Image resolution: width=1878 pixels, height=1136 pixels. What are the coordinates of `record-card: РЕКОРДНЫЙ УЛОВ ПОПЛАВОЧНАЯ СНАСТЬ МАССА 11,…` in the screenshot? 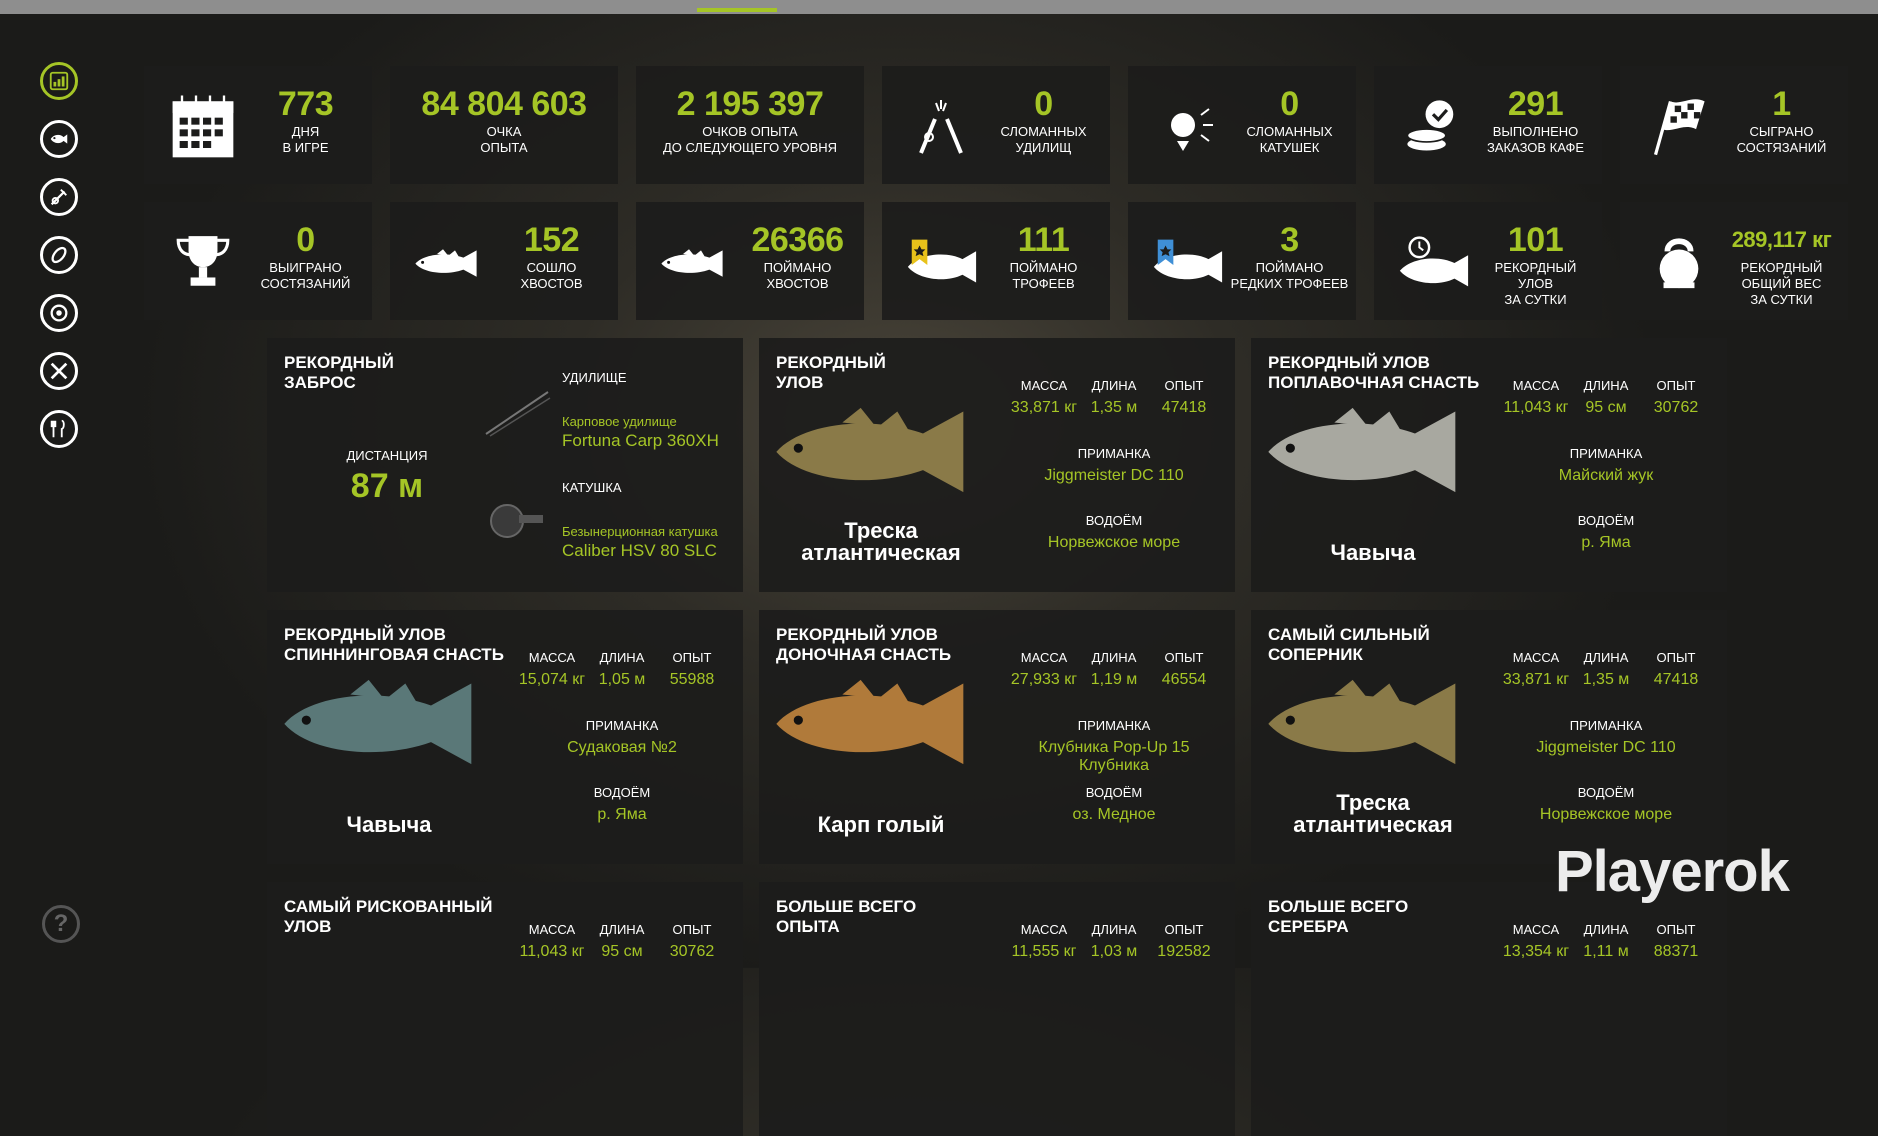 It's located at (1489, 465).